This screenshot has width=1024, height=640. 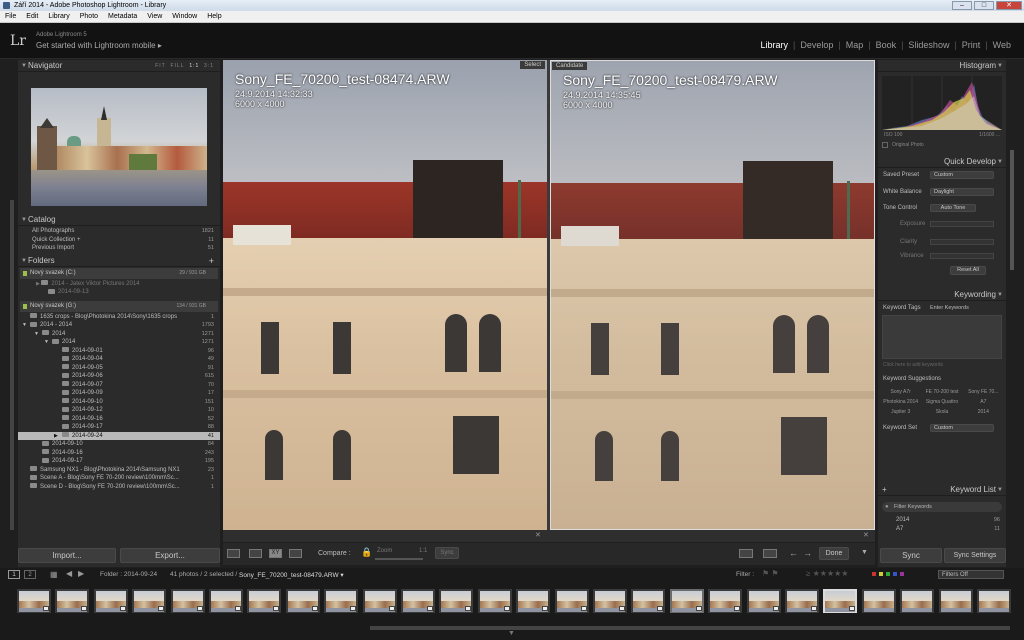 What do you see at coordinates (54, 574) in the screenshot?
I see `grid-icon: ▦` at bounding box center [54, 574].